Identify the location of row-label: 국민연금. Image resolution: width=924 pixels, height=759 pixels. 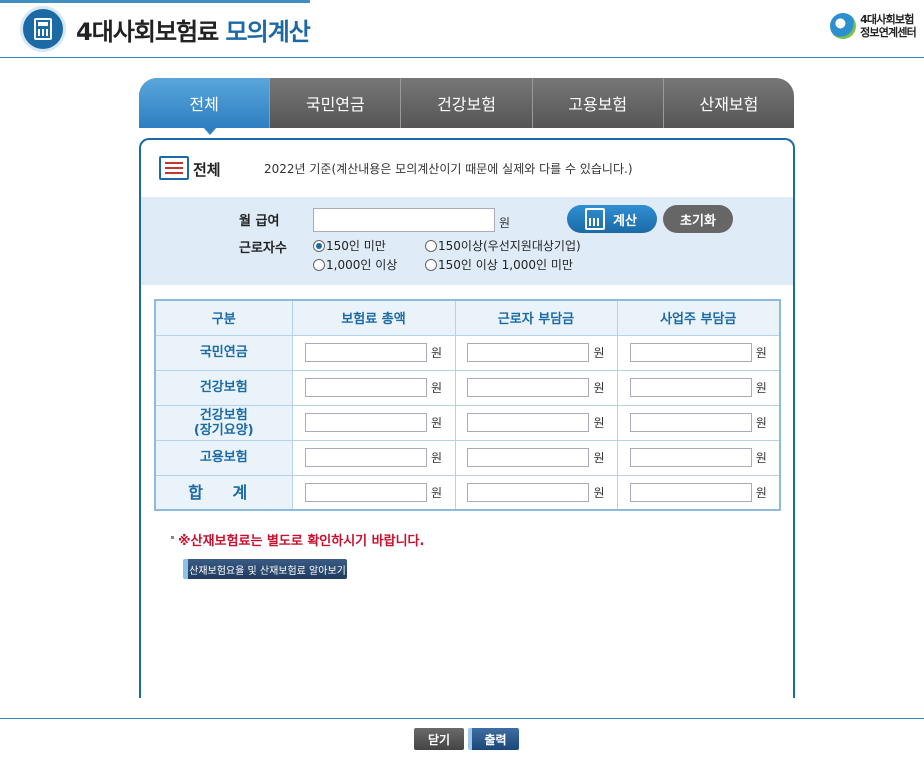
(223, 352).